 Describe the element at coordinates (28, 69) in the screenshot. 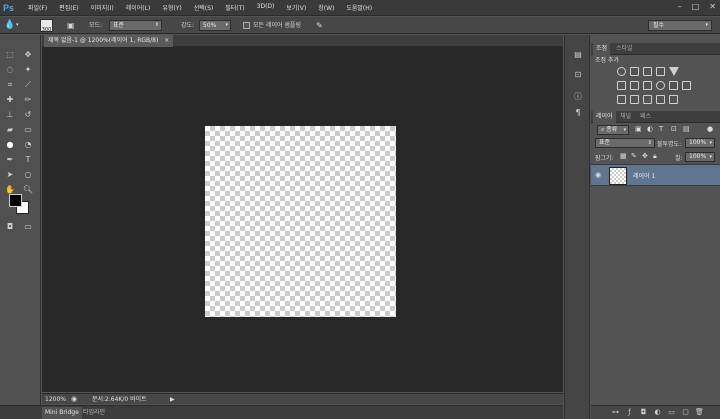

I see `magic-wand-tool-icon: ✦` at that location.